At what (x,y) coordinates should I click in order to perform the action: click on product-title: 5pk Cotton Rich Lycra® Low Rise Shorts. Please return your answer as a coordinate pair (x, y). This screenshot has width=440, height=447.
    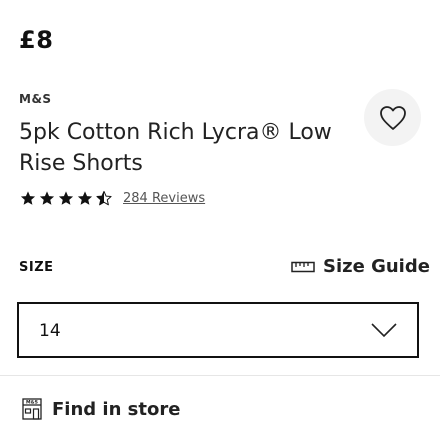
    Looking at the image, I should click on (175, 148).